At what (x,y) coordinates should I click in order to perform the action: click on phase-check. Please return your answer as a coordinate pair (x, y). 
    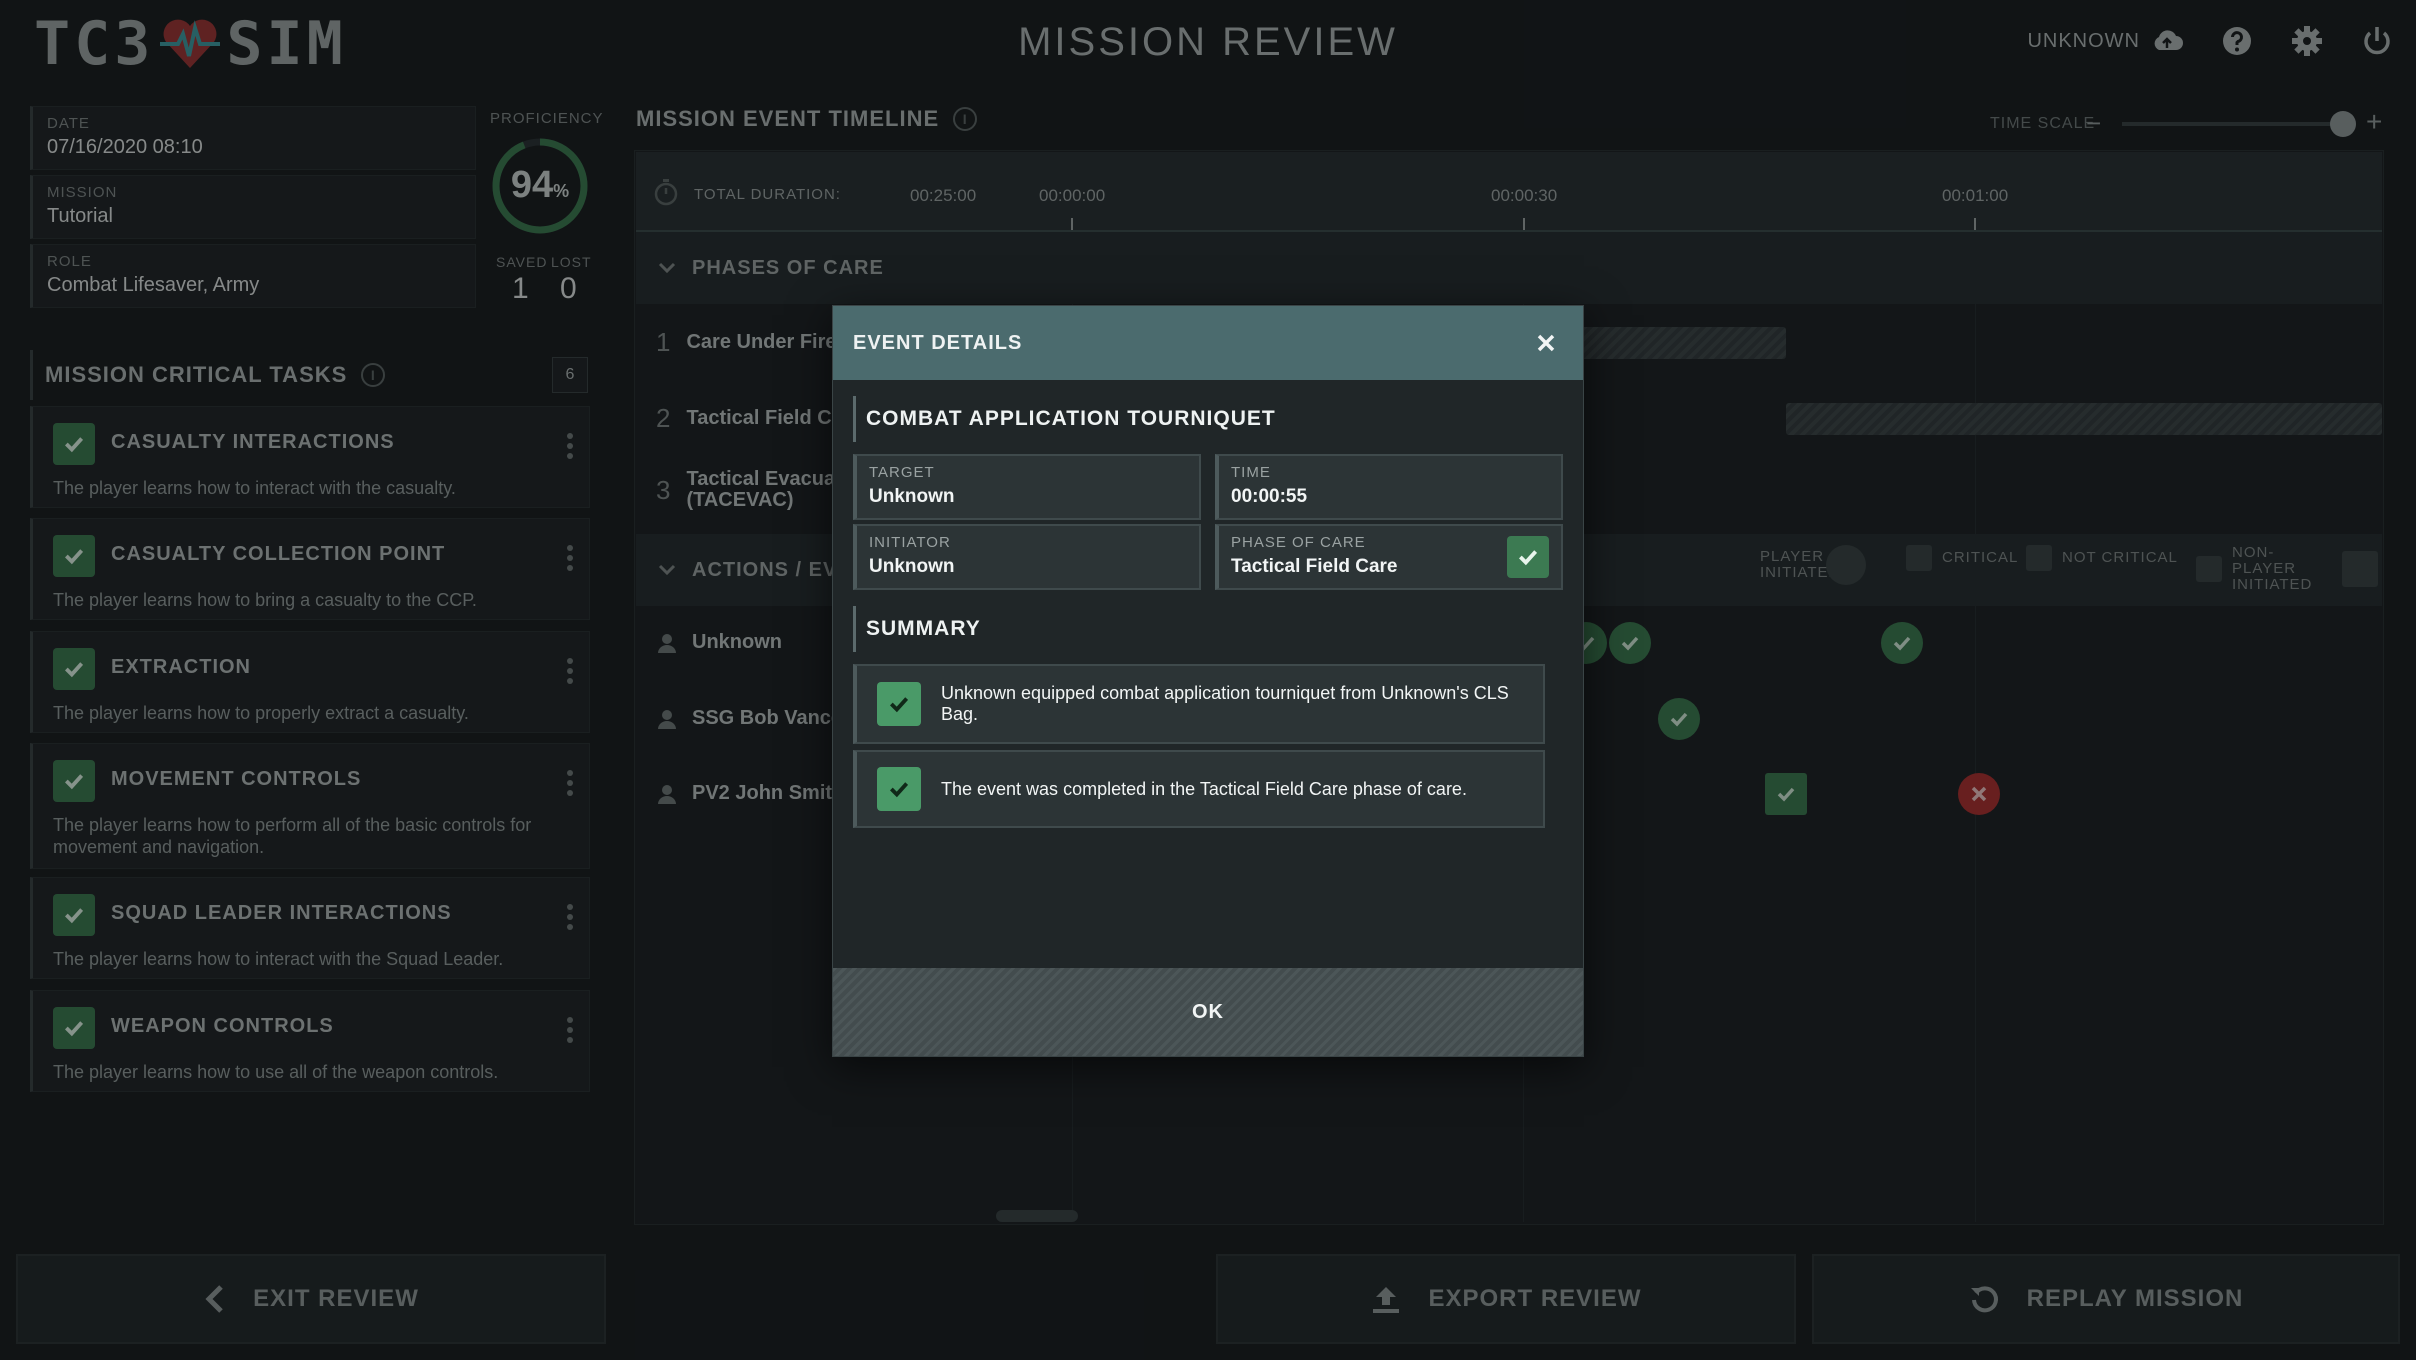
    Looking at the image, I should click on (1528, 557).